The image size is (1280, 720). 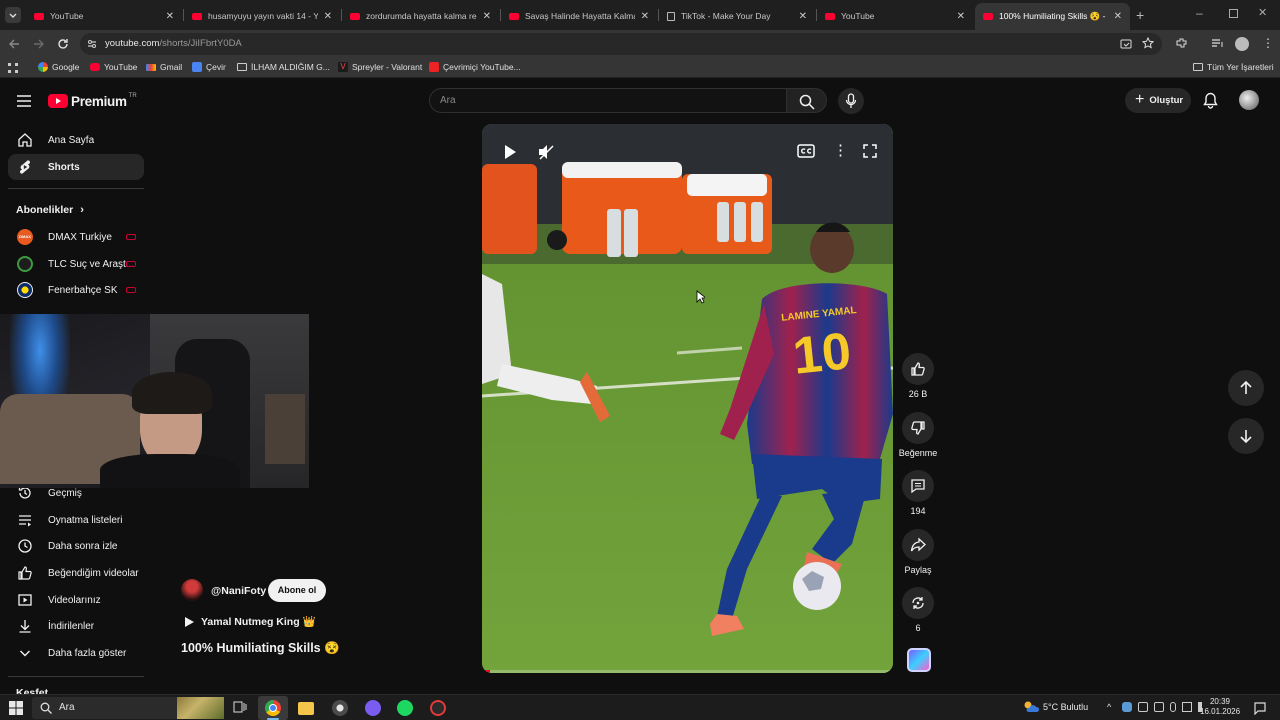 I want to click on site-info-icon, so click(x=92, y=44).